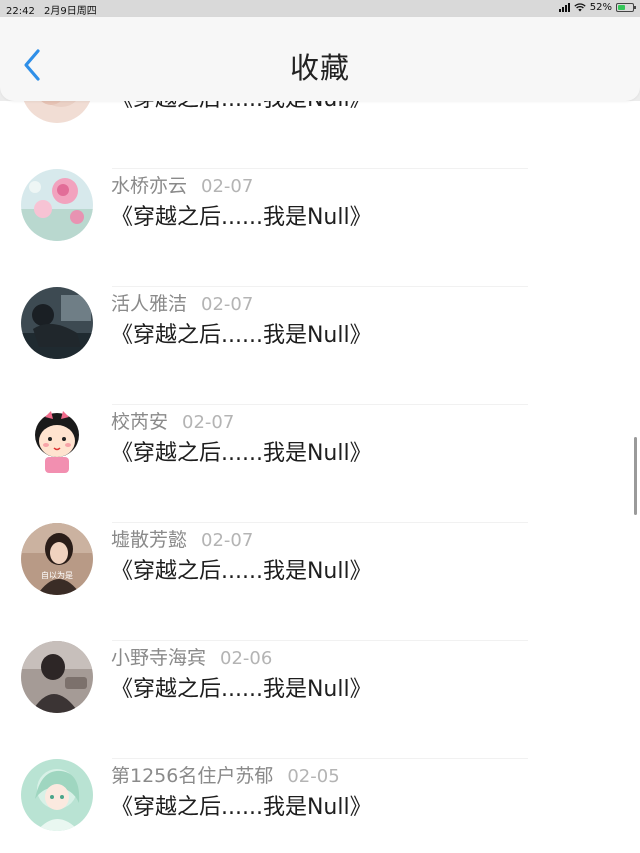  I want to click on page-title: 收藏, so click(319, 68).